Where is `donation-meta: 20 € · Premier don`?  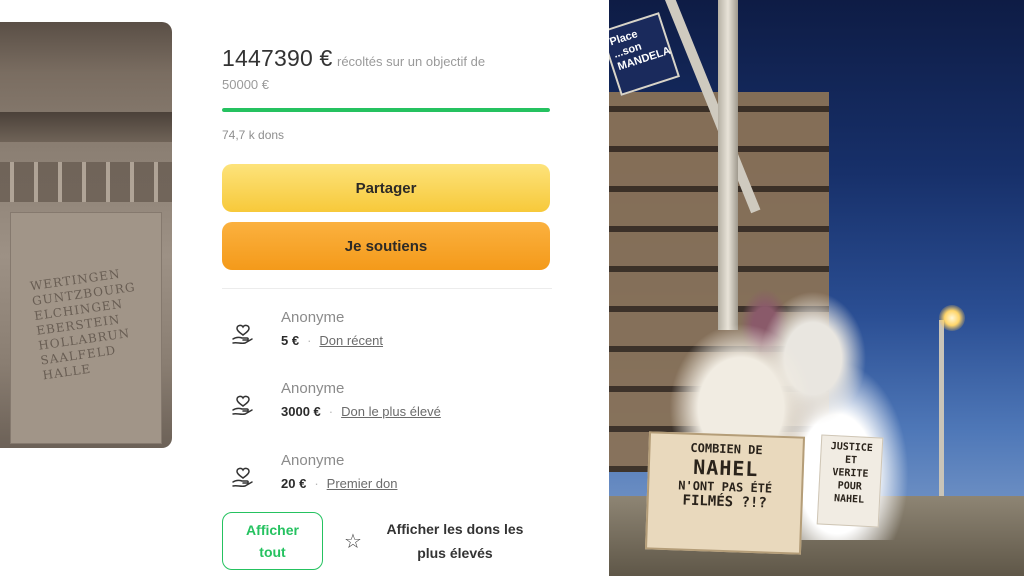
donation-meta: 20 € · Premier don is located at coordinates (339, 483).